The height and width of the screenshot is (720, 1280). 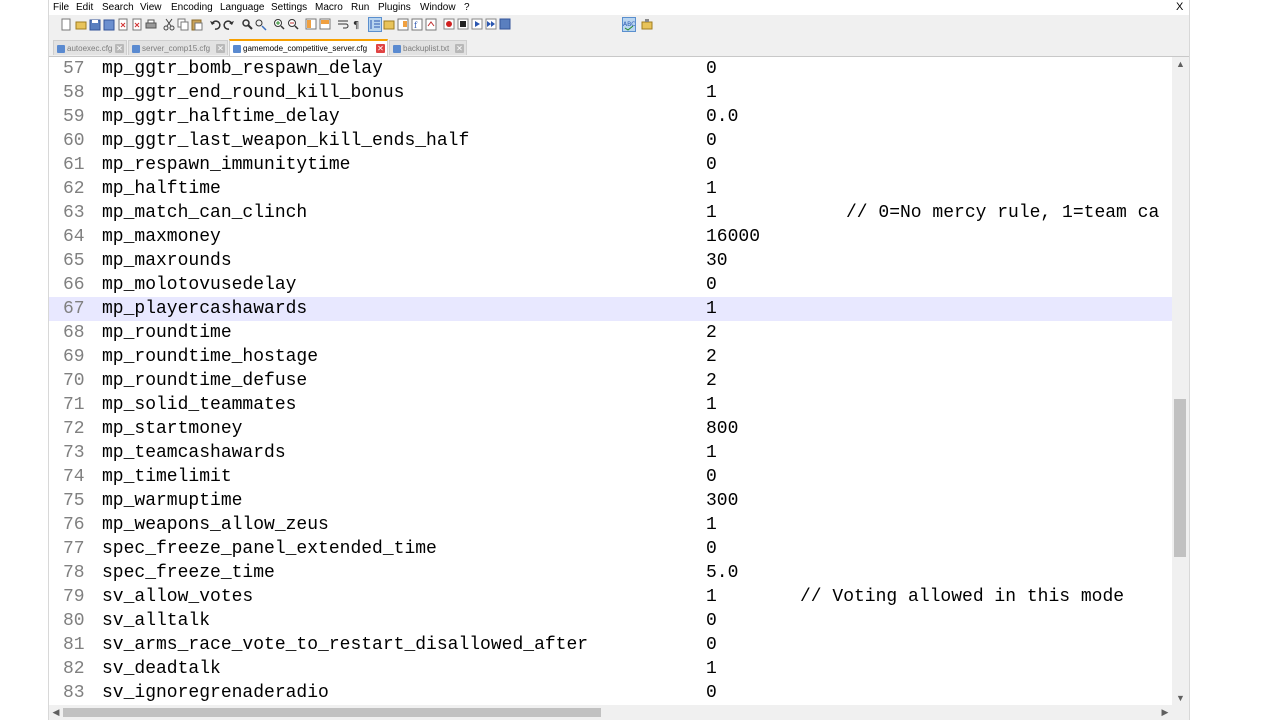 I want to click on editor-line: 73 mp_teamcashawards 1, so click(x=610, y=453).